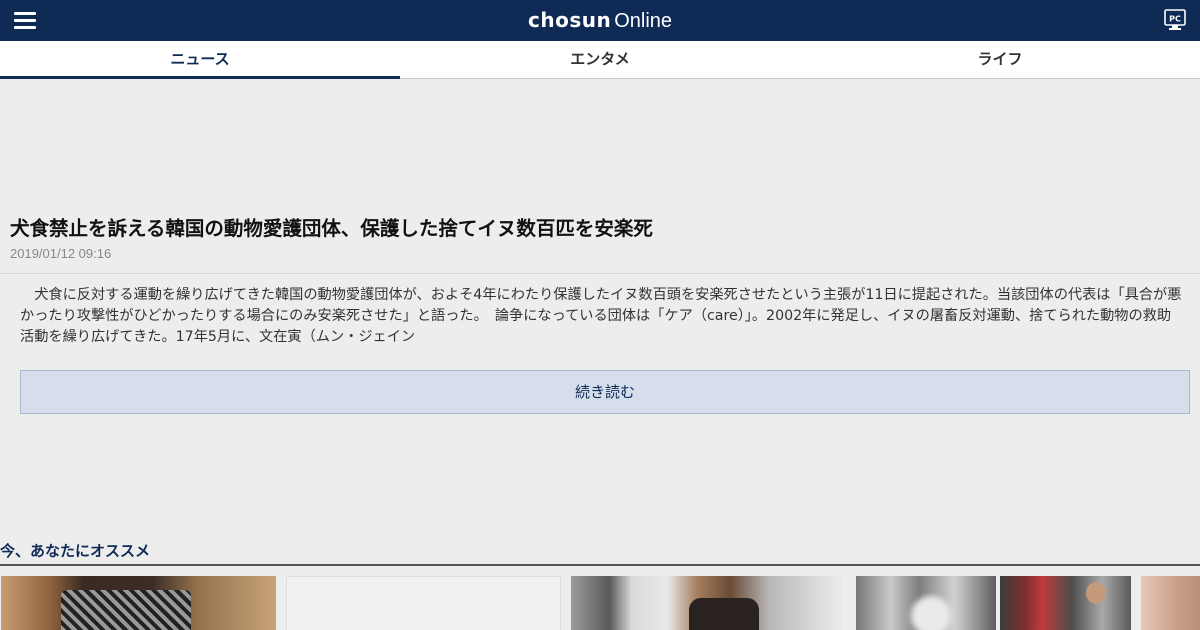  I want to click on article-date: 2019/01/12 09:16, so click(61, 253).